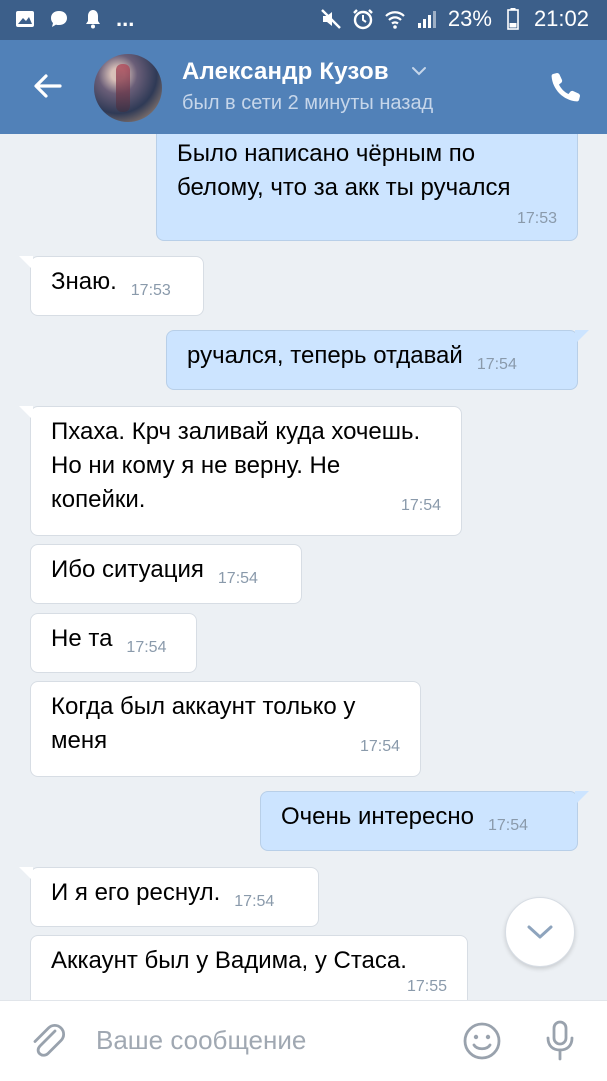 This screenshot has height=1081, width=607. I want to click on contact-name: Александр Кузов, so click(285, 72).